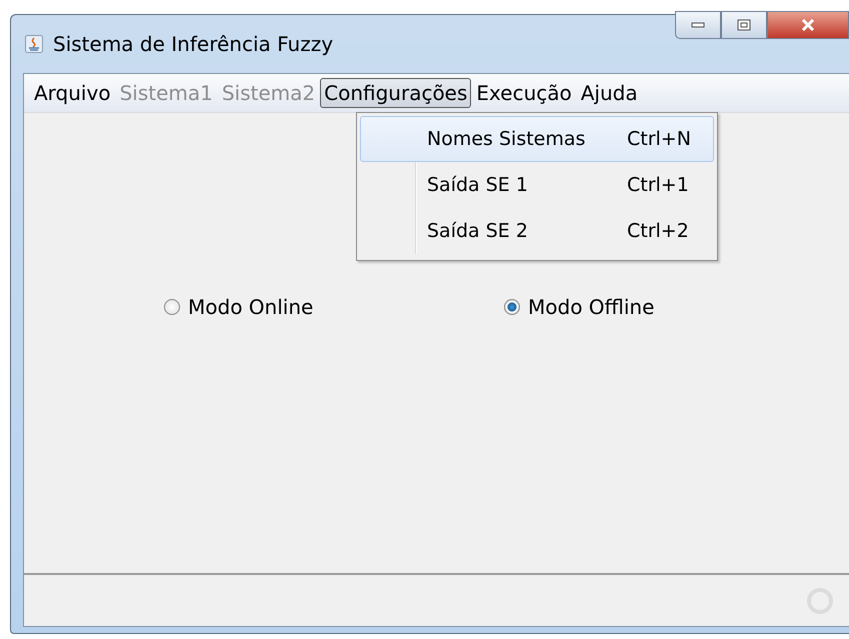 This screenshot has width=849, height=639. I want to click on maximize-icon, so click(744, 25).